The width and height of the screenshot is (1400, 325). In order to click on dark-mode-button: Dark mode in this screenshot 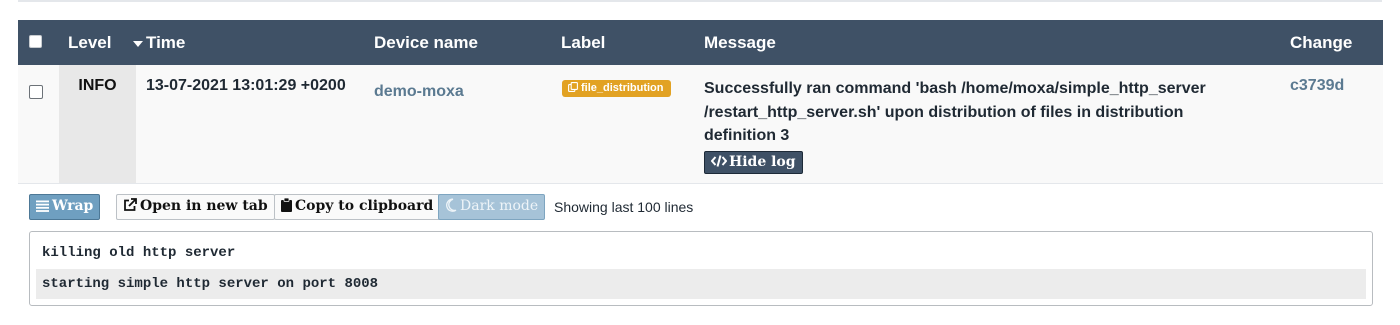, I will do `click(492, 207)`.